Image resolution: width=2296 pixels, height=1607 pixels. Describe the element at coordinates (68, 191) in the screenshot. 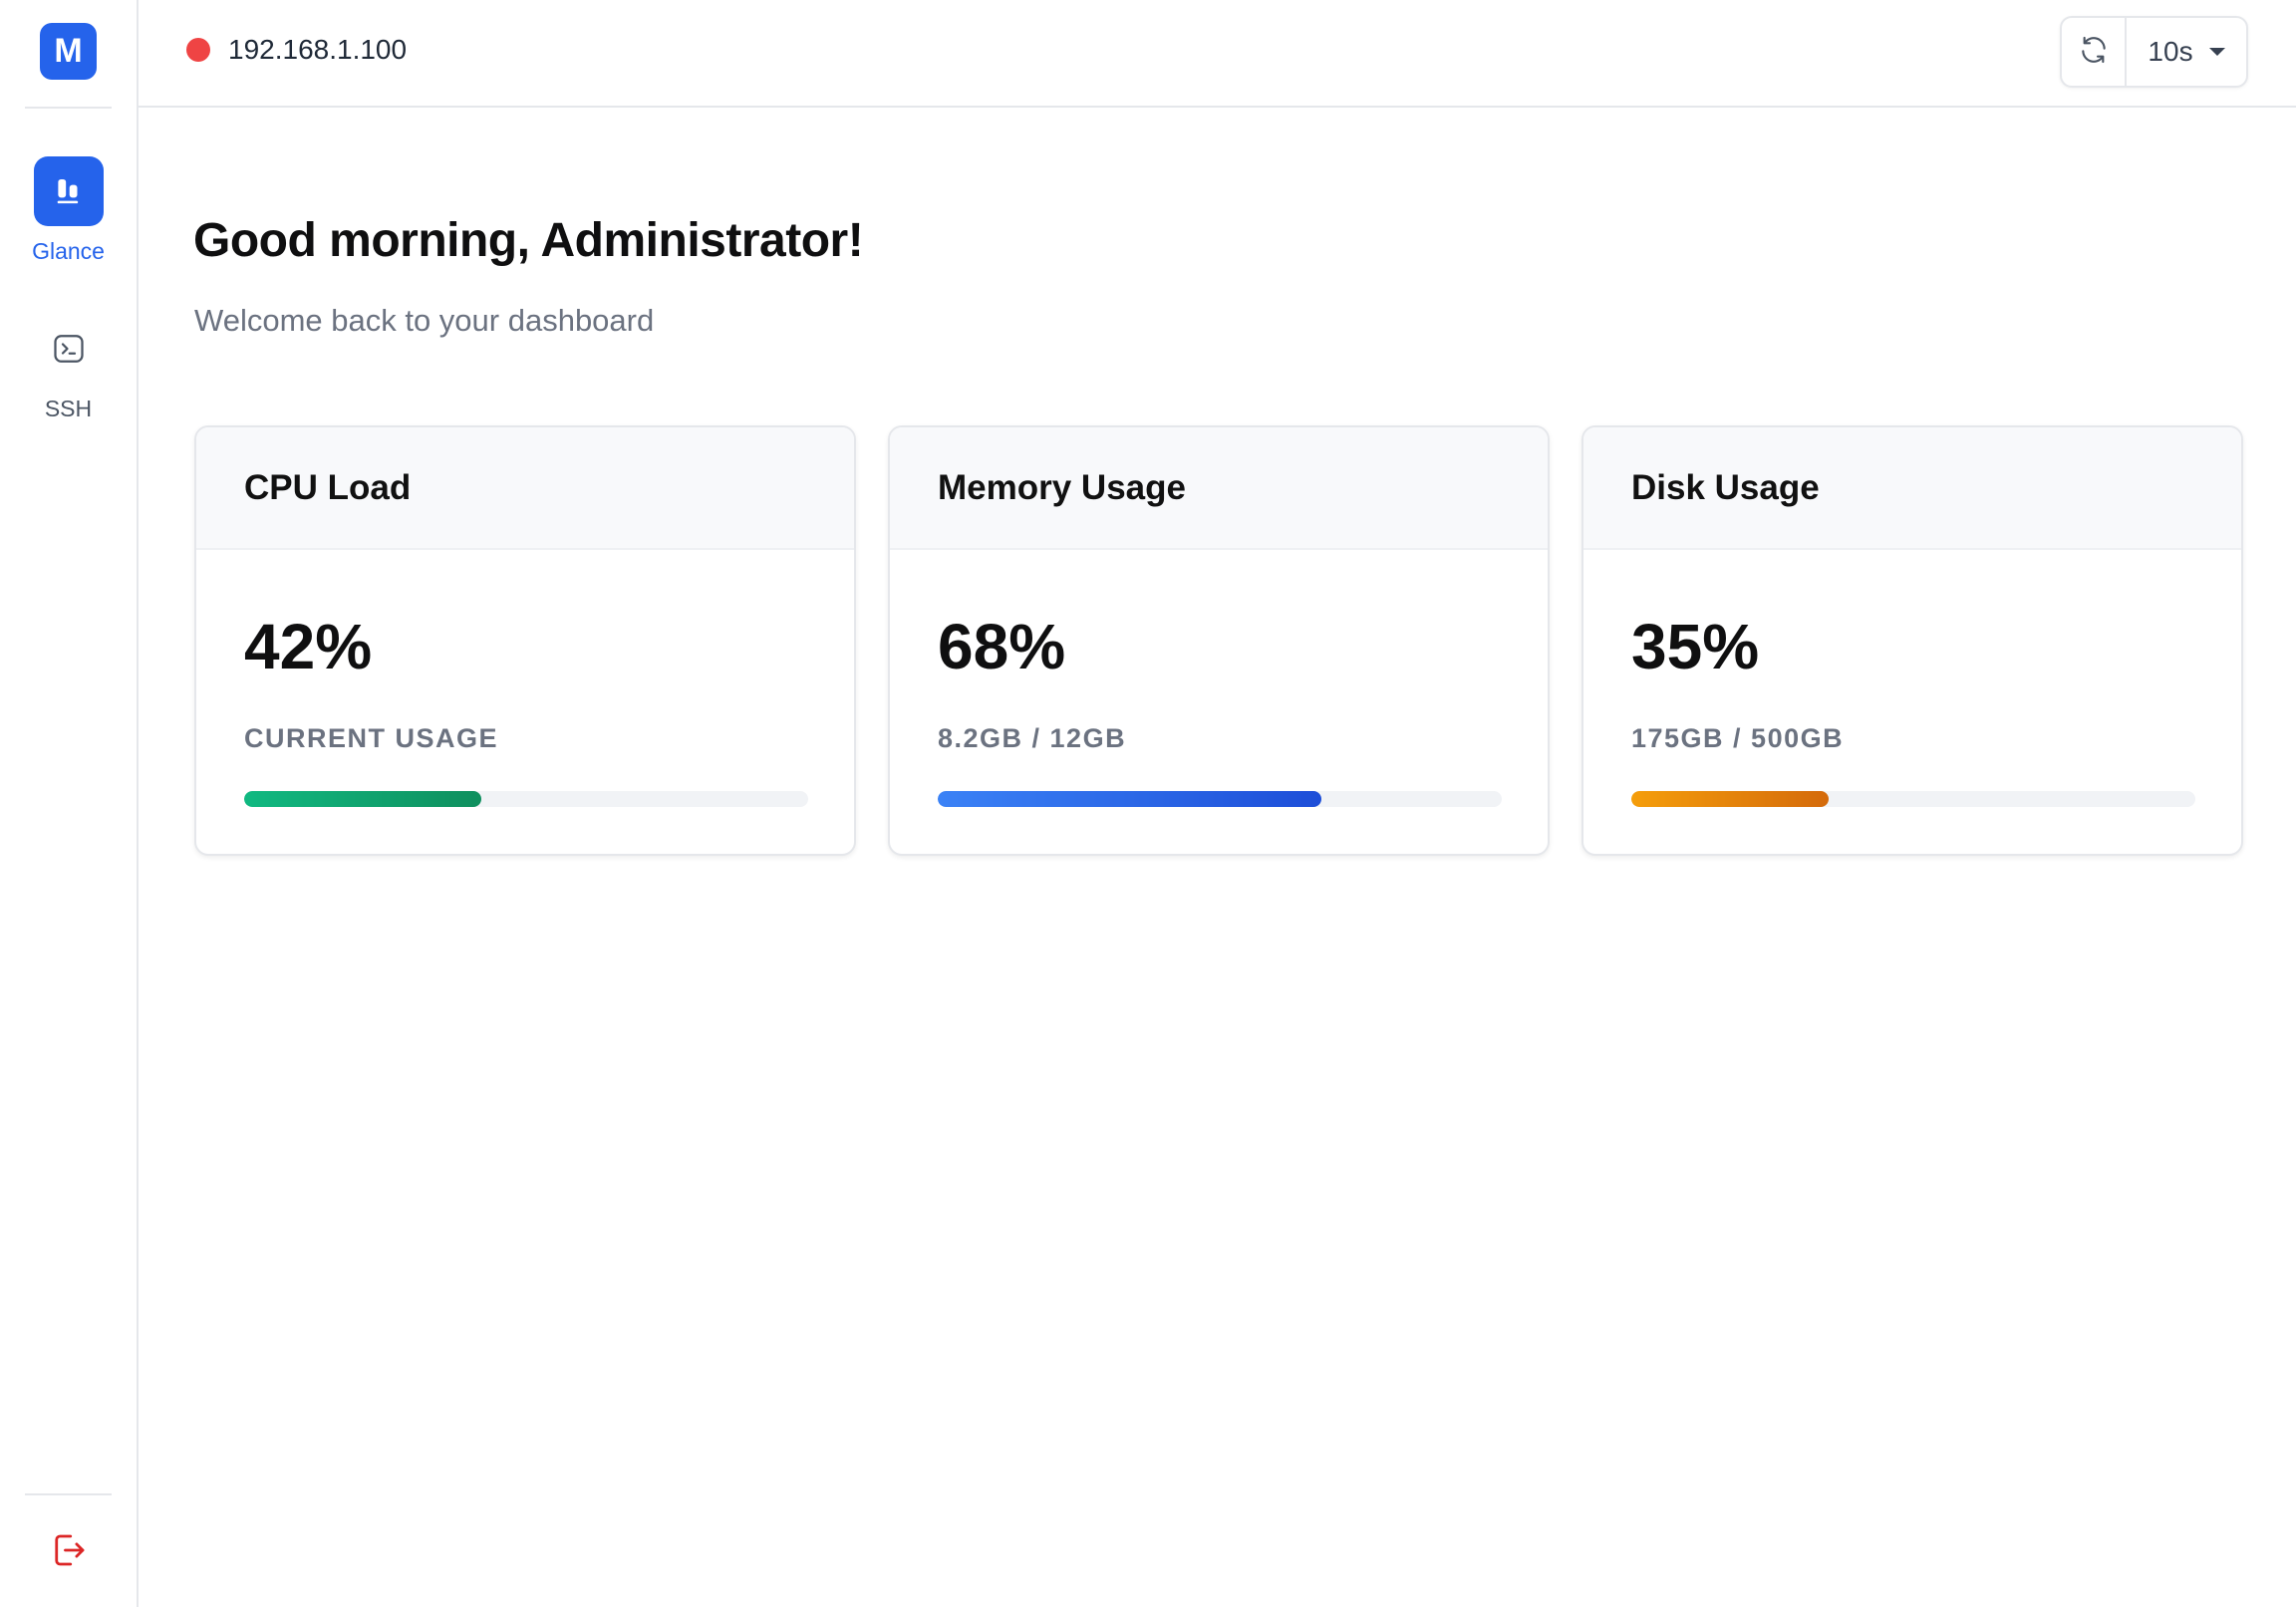

I see `bar-chart-icon` at that location.